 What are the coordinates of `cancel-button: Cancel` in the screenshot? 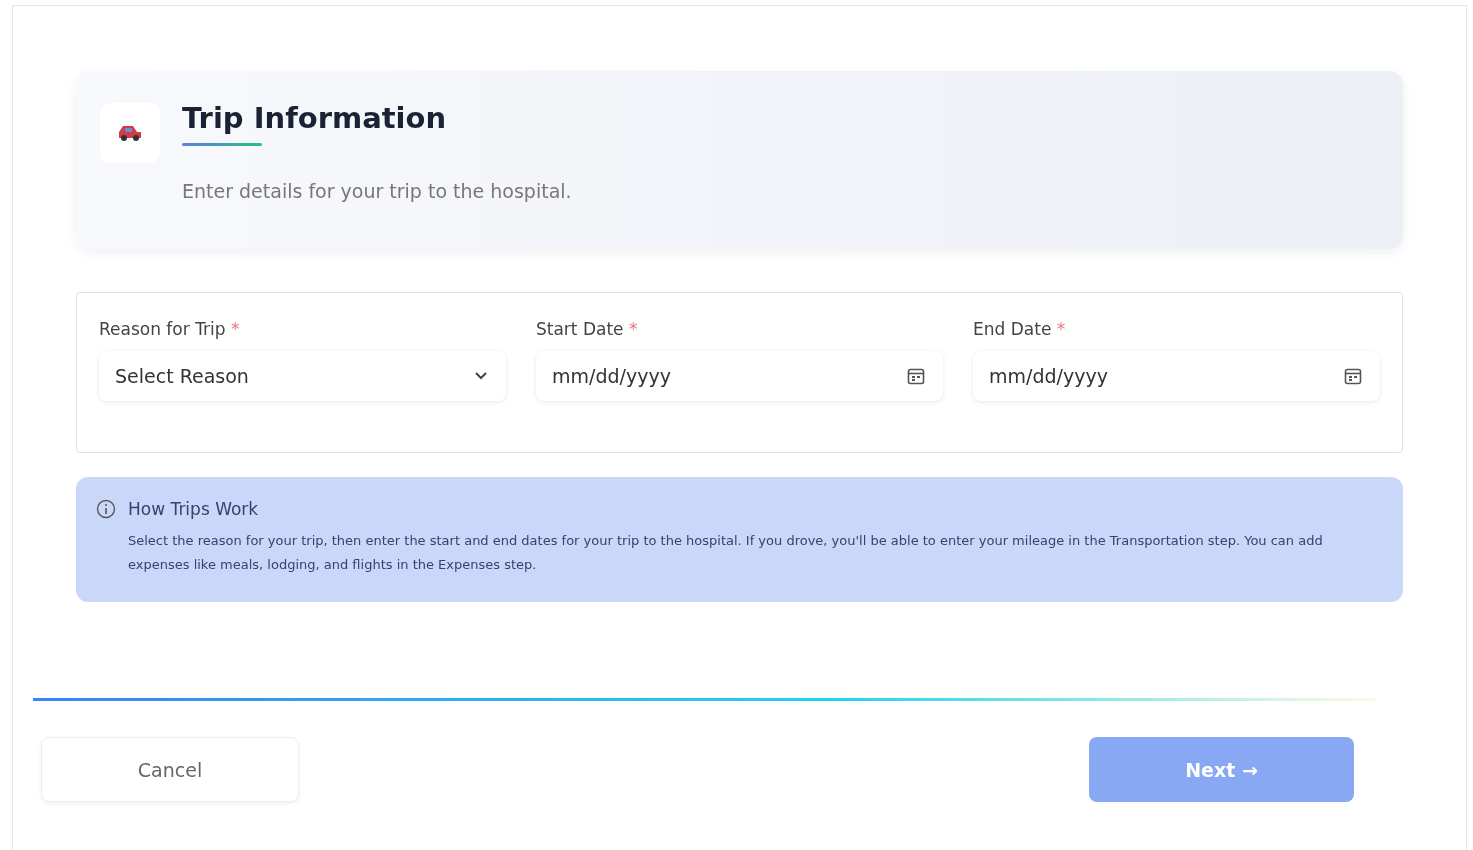 It's located at (170, 769).